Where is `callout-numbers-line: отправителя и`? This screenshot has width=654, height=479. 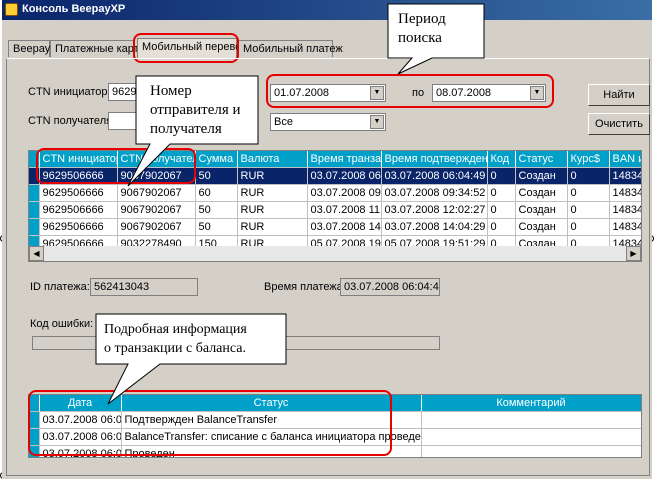
callout-numbers-line: отправителя и is located at coordinates (195, 110).